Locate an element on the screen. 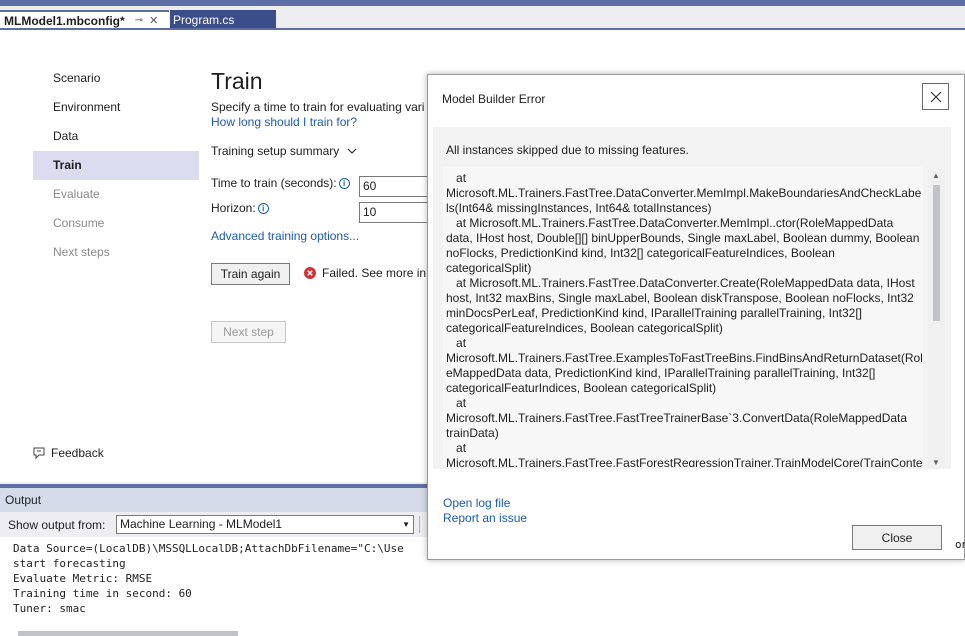 This screenshot has width=965, height=636. nav-item-label: Consume is located at coordinates (79, 223).